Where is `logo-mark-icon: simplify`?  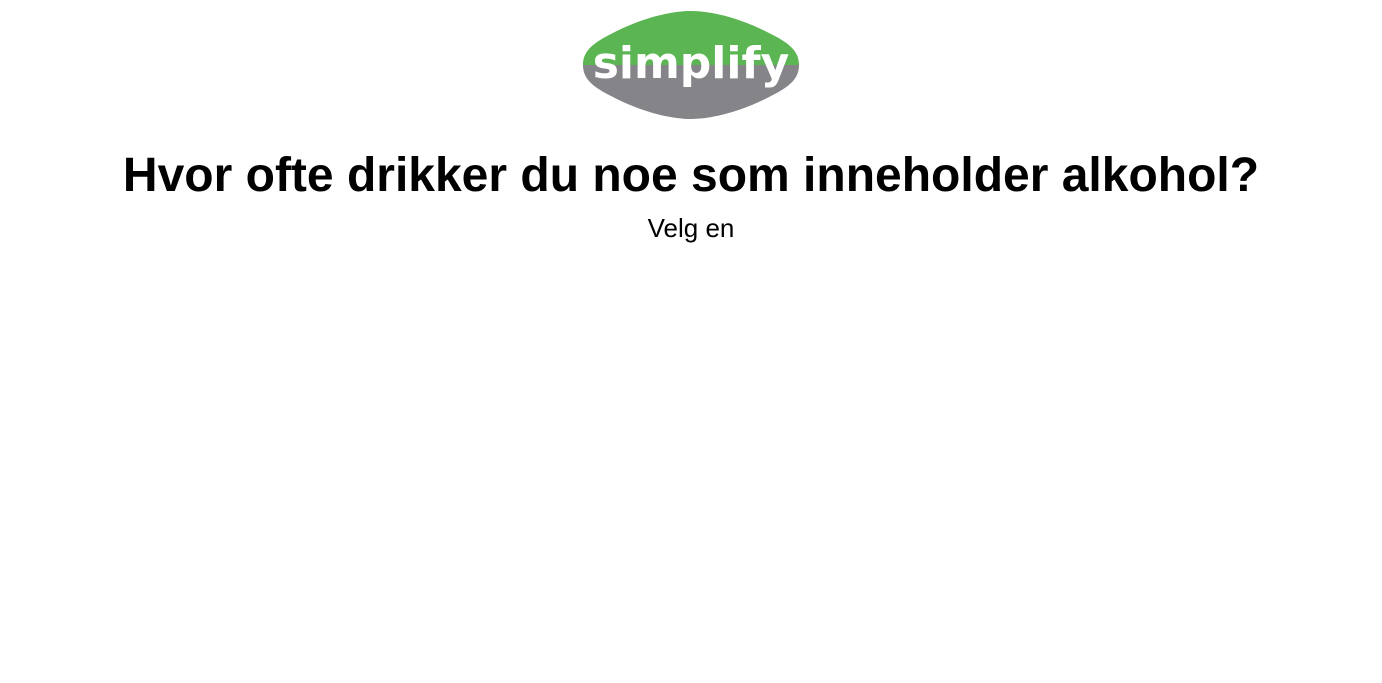
logo-mark-icon: simplify is located at coordinates (691, 65).